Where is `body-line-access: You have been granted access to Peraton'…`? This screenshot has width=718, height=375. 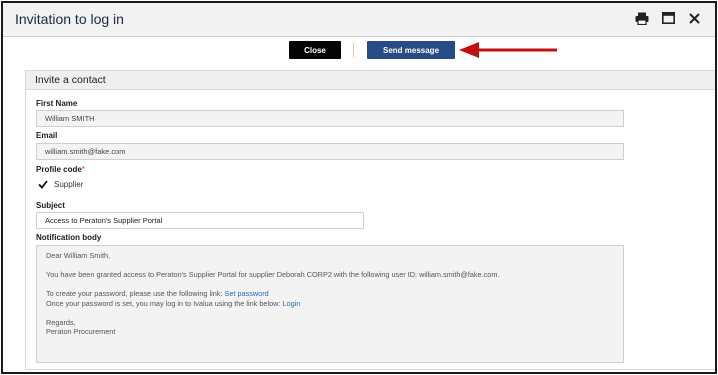 body-line-access: You have been granted access to Peraton'… is located at coordinates (273, 274).